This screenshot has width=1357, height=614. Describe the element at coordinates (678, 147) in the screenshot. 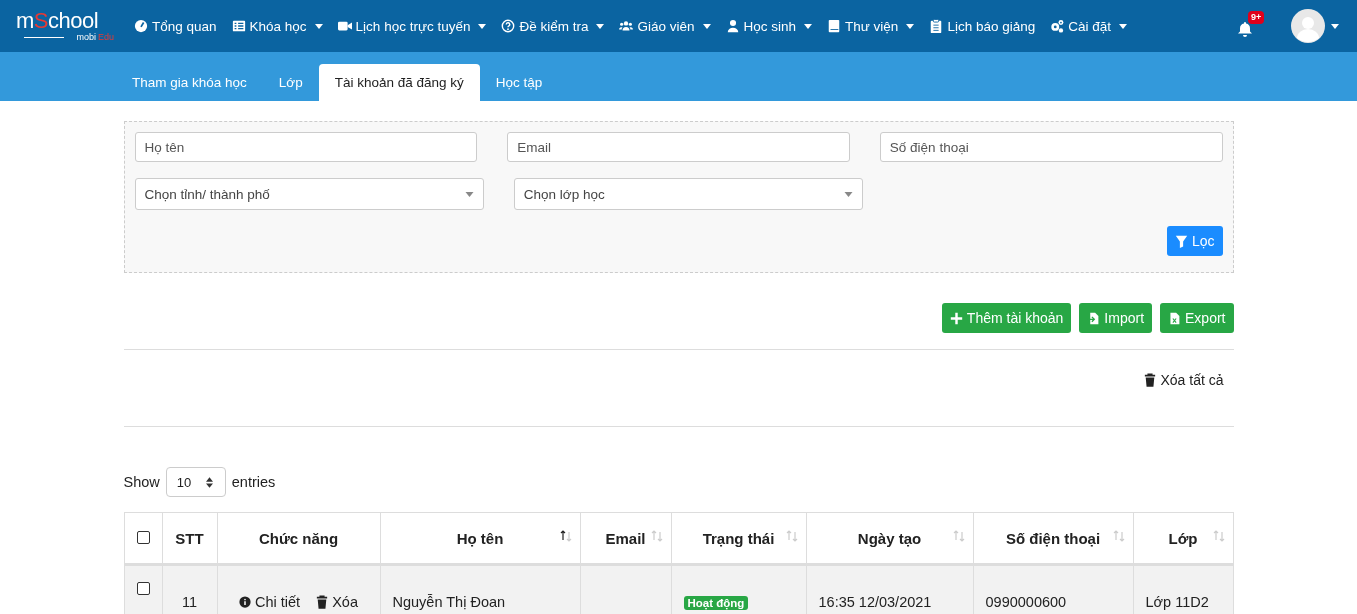

I see `email-field: Email` at that location.